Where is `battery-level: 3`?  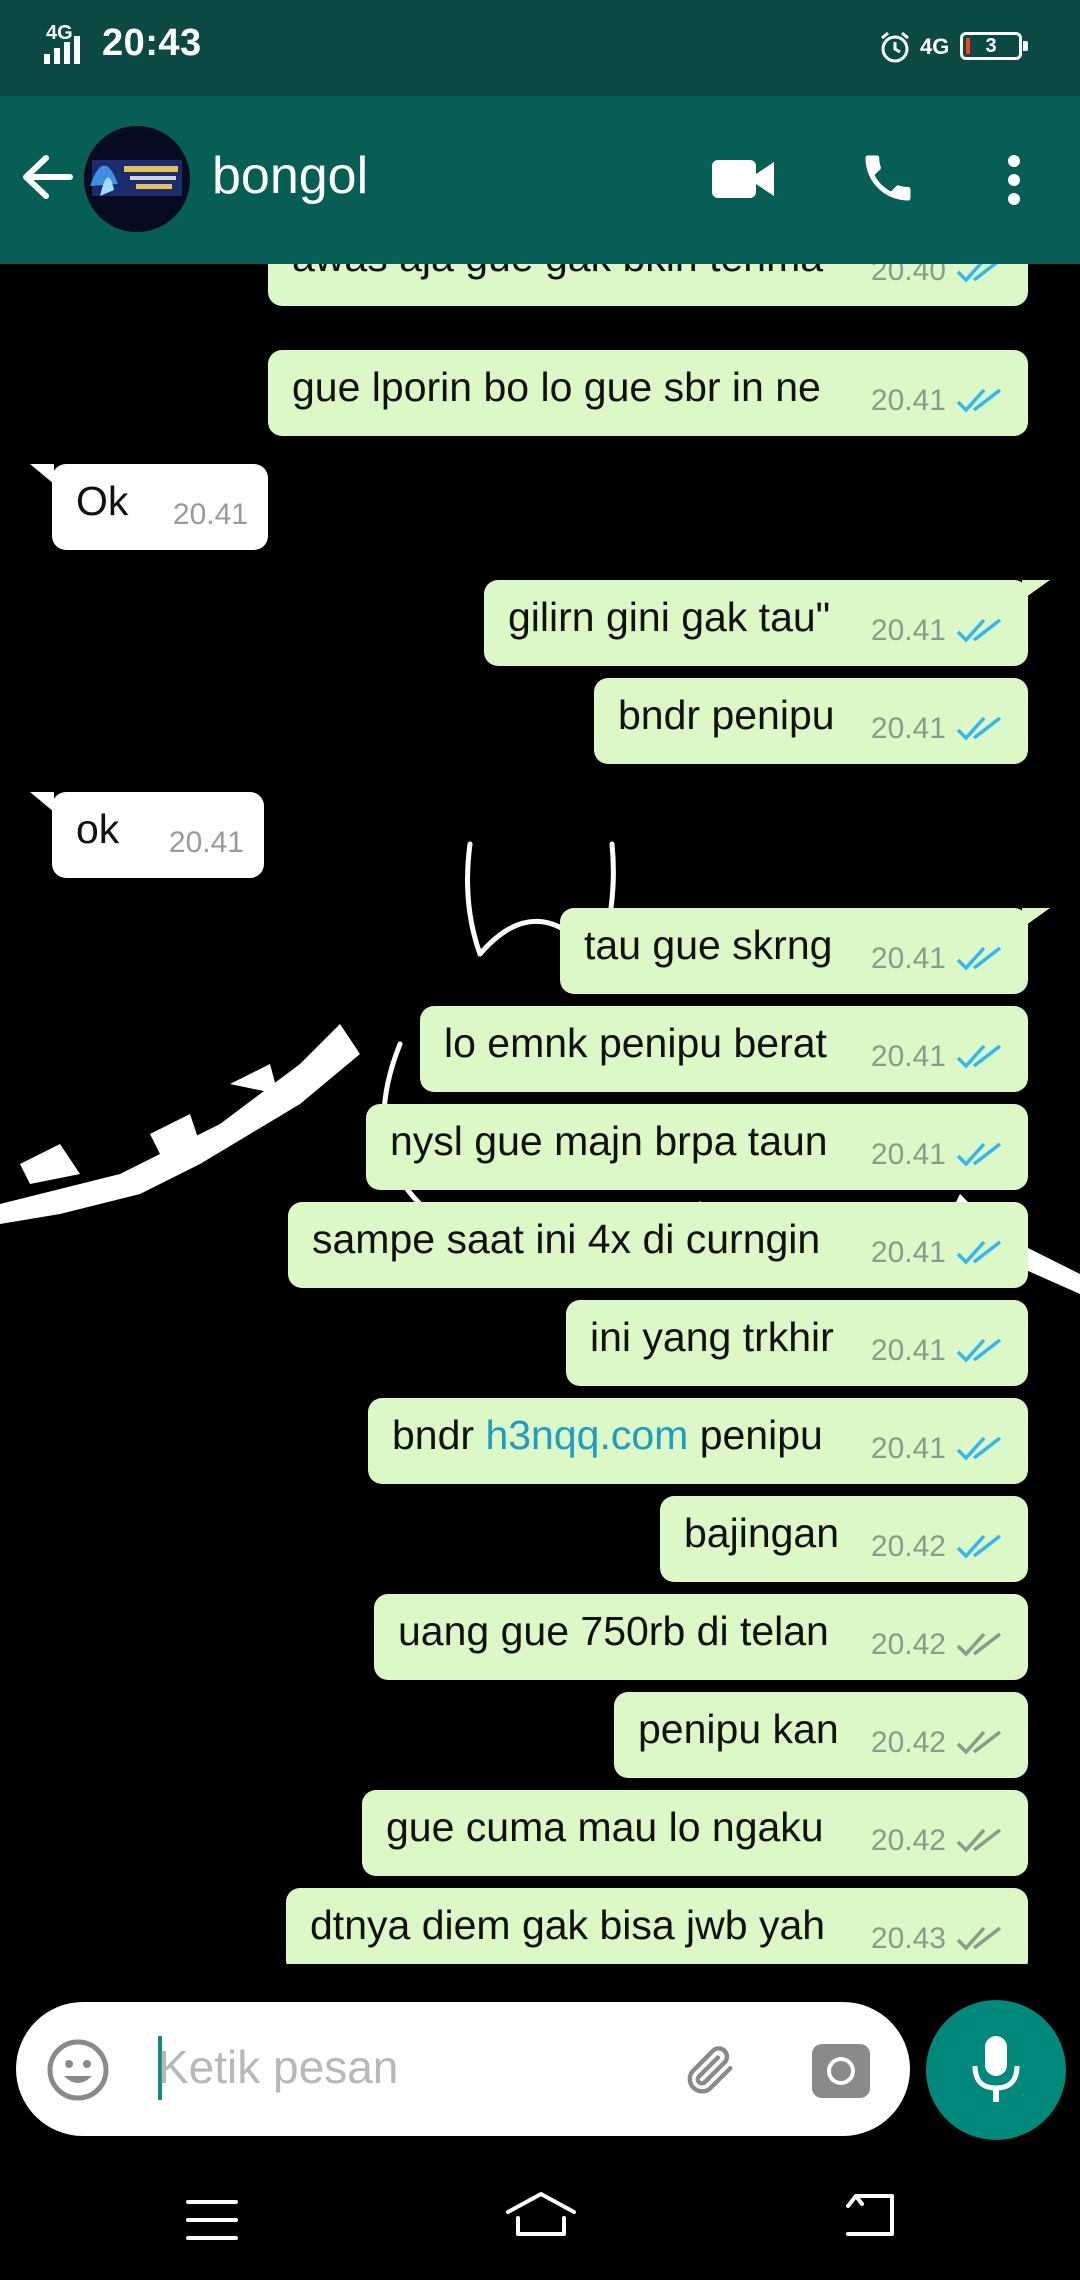 battery-level: 3 is located at coordinates (991, 46).